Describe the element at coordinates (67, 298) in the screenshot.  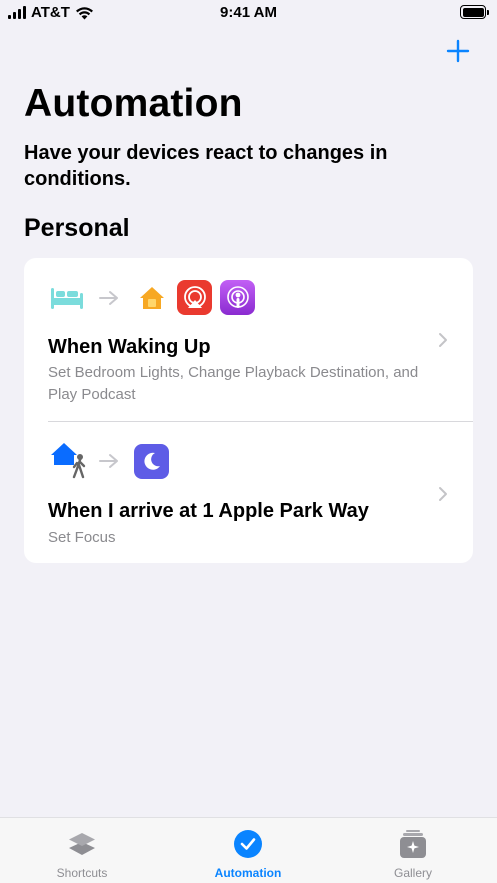
I see `bed-icon` at that location.